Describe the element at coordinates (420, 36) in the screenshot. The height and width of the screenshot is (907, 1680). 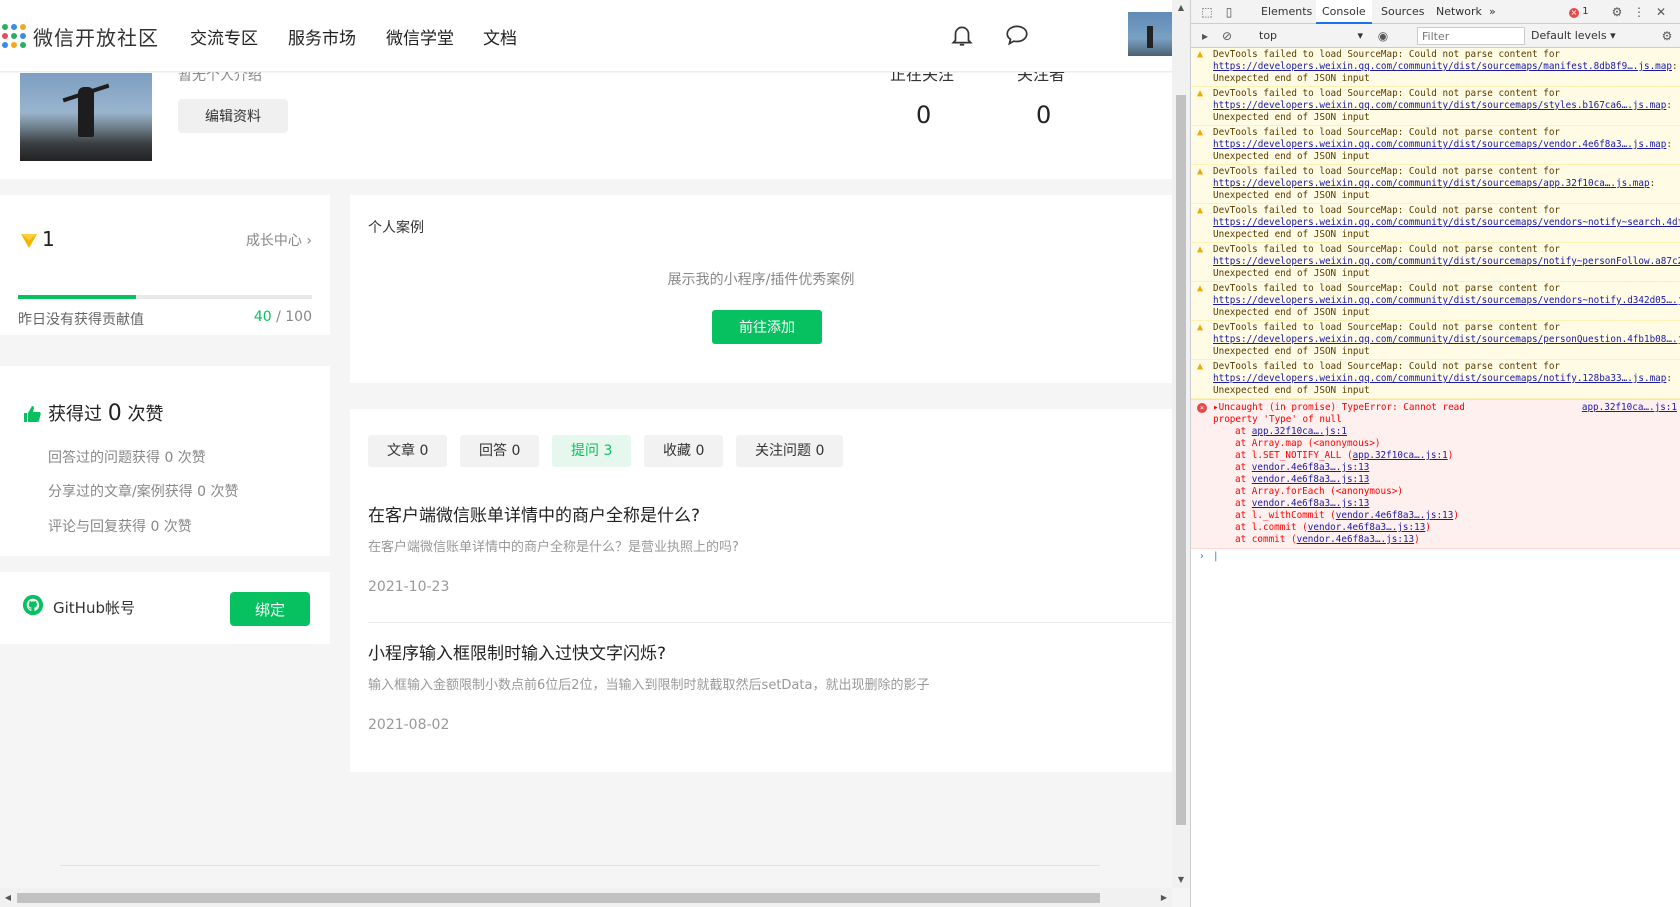
I see `nav-item-school: 微信学堂` at that location.